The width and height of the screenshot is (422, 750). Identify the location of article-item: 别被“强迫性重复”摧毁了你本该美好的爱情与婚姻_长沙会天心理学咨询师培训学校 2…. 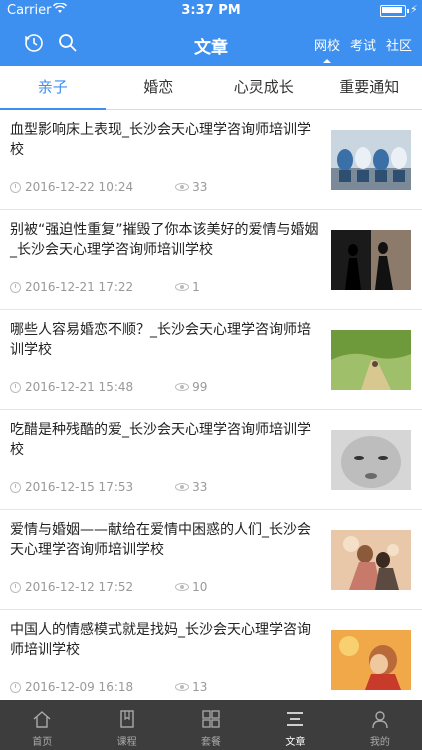
(211, 260).